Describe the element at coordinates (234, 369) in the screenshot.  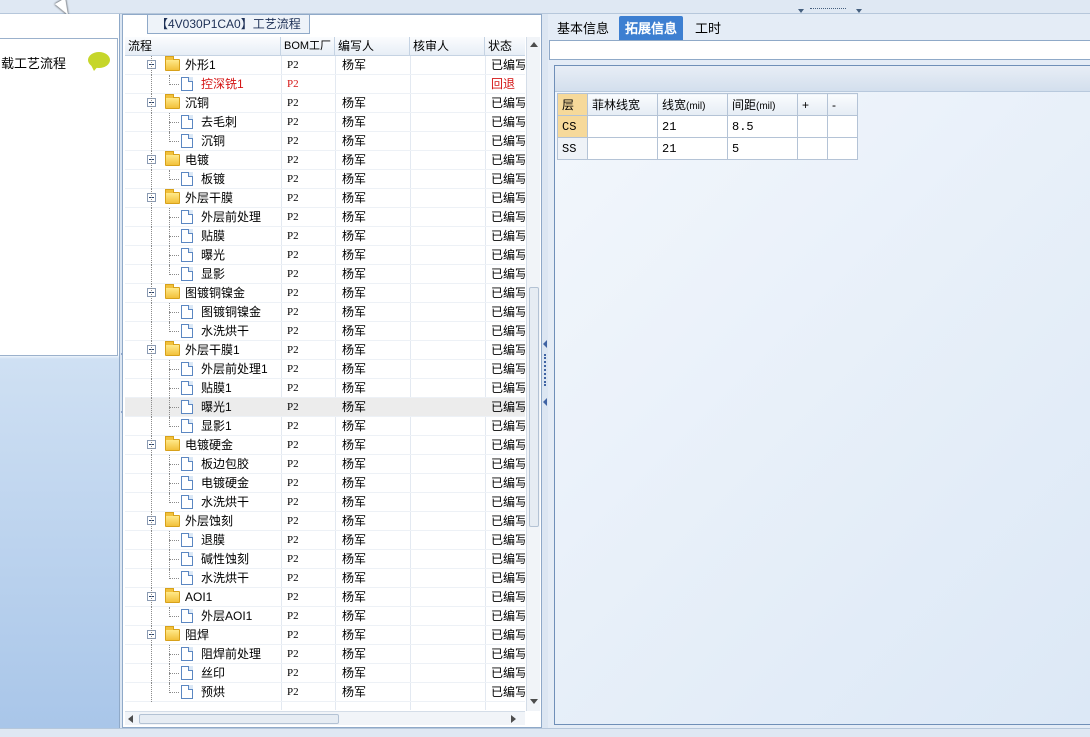
I see `step-name: 外层前处理1` at that location.